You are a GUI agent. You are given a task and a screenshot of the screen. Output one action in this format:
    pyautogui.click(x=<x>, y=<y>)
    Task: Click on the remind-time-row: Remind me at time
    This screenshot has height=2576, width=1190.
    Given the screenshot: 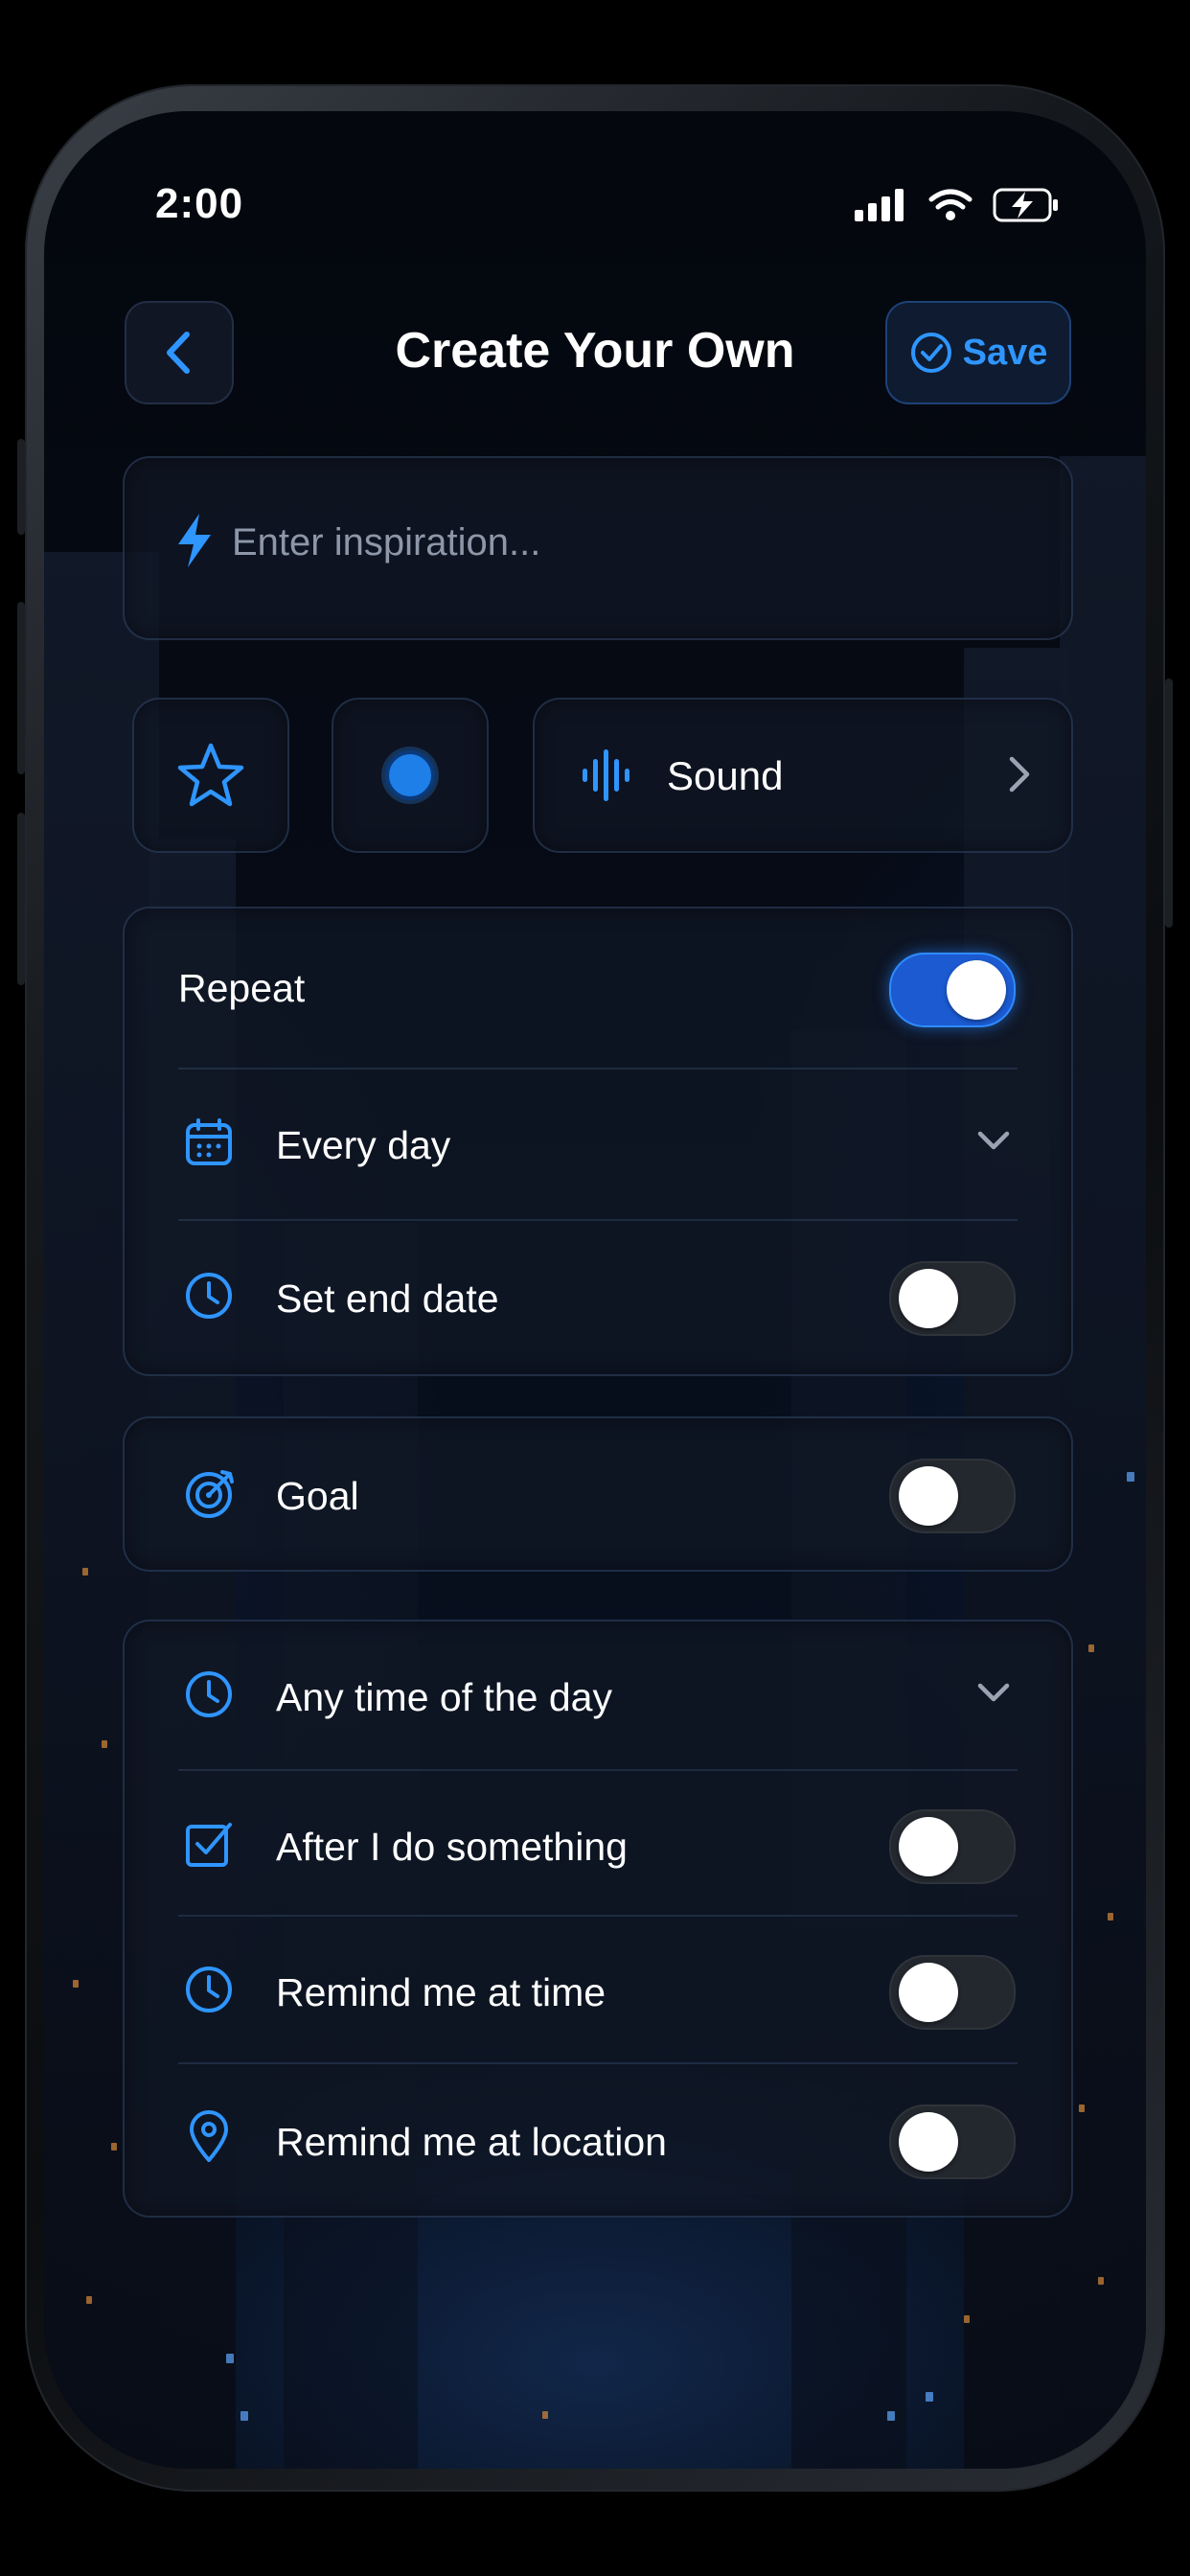 What is the action you would take?
    pyautogui.click(x=598, y=1989)
    